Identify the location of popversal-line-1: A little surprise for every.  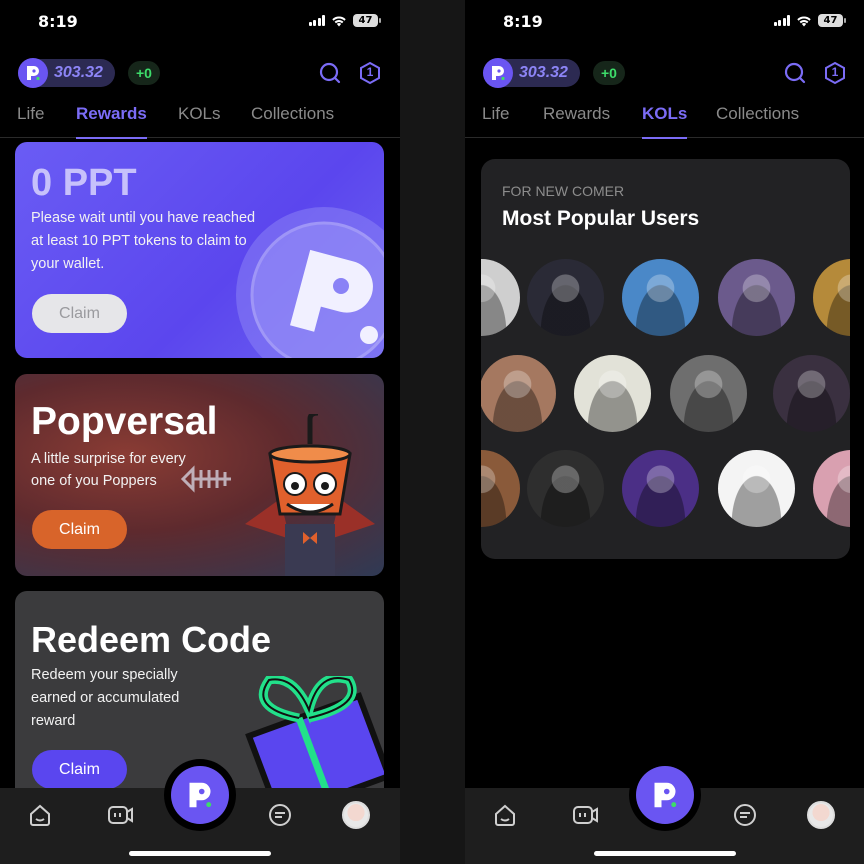
(108, 459).